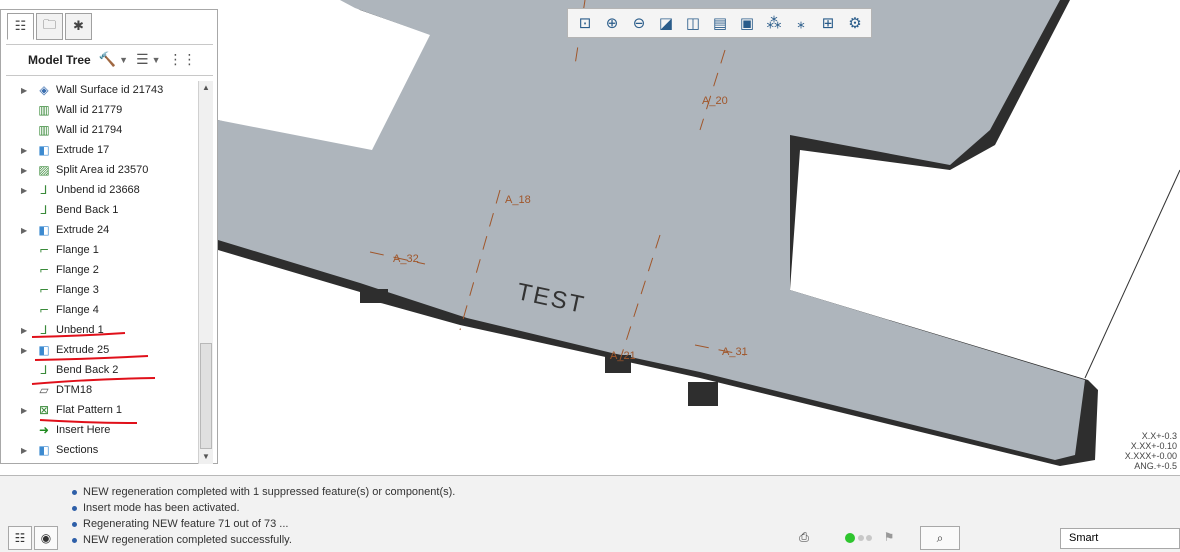 The height and width of the screenshot is (552, 1180). Describe the element at coordinates (142, 60) in the screenshot. I see `settings-list-icon: ☰` at that location.